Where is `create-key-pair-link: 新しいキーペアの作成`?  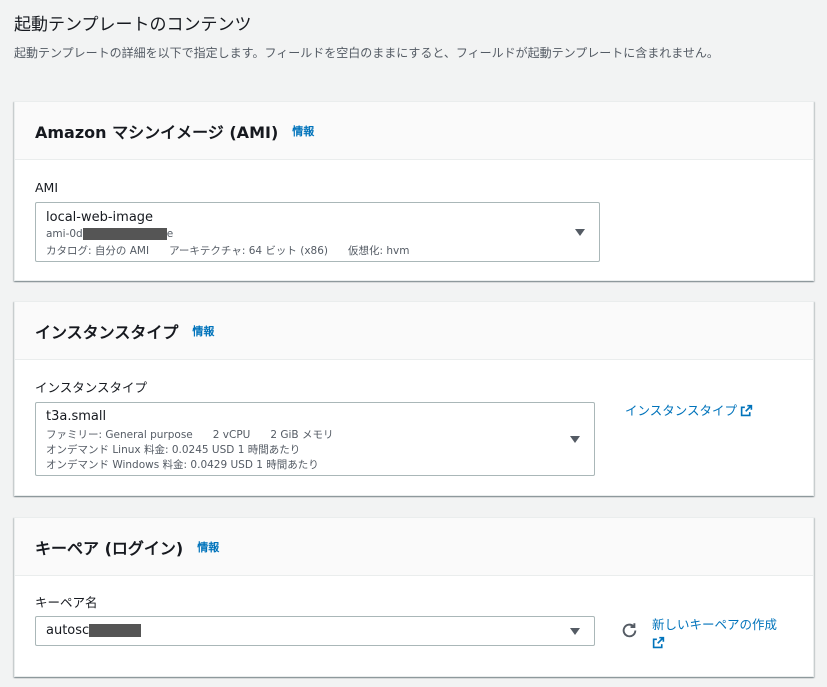 create-key-pair-link: 新しいキーペアの作成 is located at coordinates (732, 634).